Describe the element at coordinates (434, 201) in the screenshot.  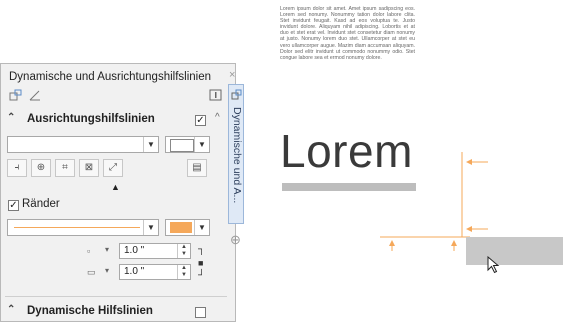
I see `guide-overlay` at that location.